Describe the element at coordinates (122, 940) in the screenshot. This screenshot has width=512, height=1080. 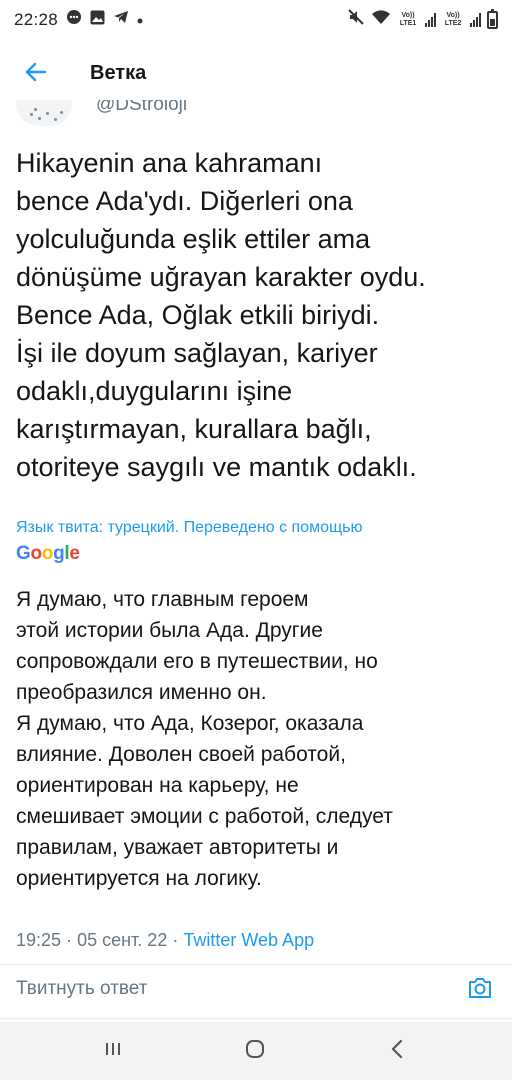
I see `tweet-date: 05 сент. 22` at that location.